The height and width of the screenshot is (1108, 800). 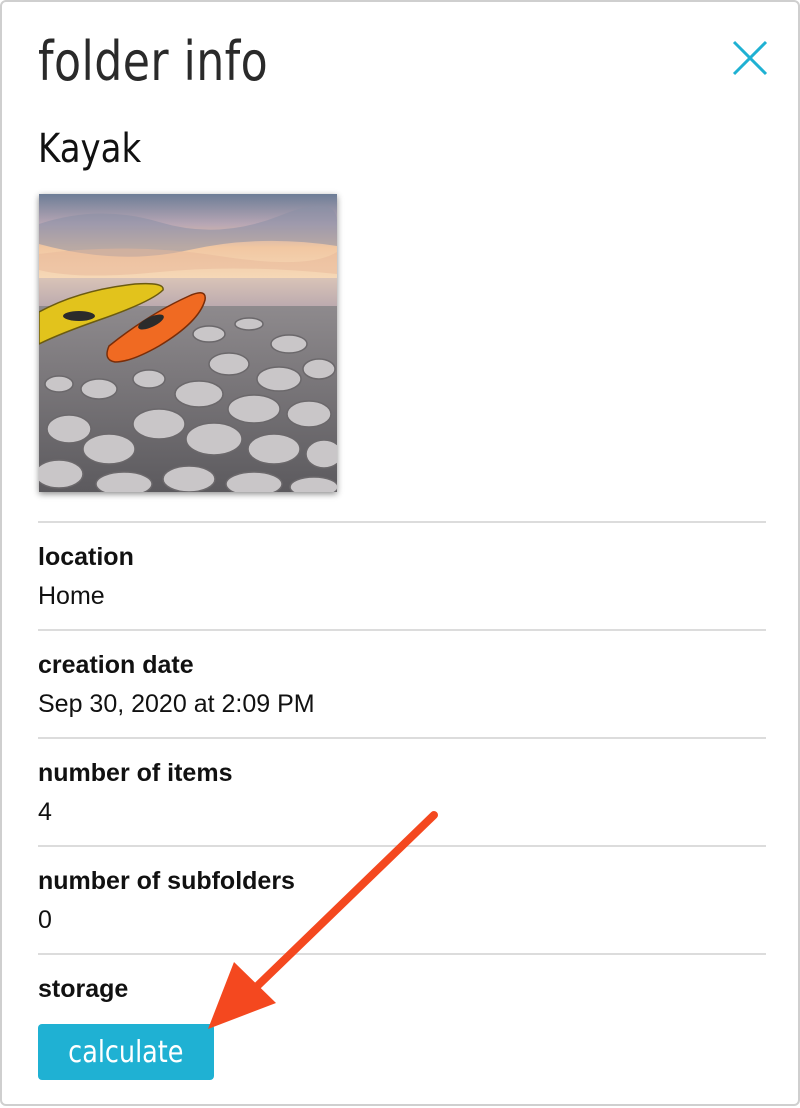 I want to click on number-of-items-value: 4, so click(x=45, y=812).